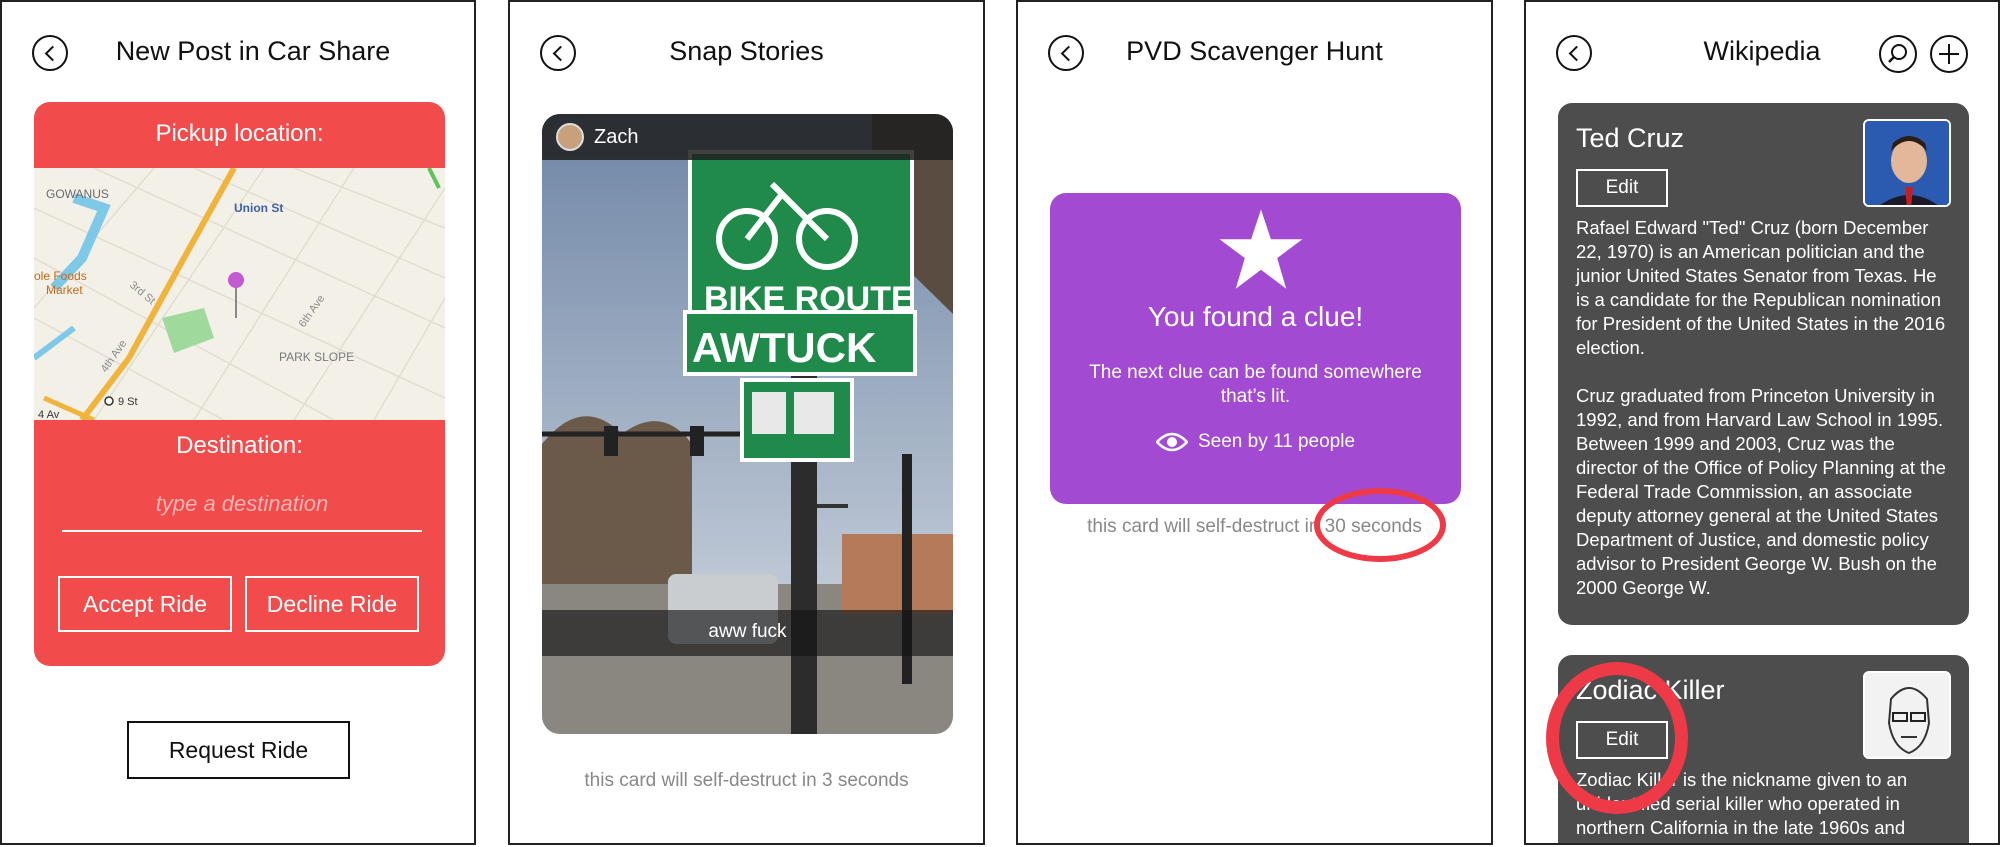 The image size is (2000, 847). I want to click on story-username: Zach, so click(616, 137).